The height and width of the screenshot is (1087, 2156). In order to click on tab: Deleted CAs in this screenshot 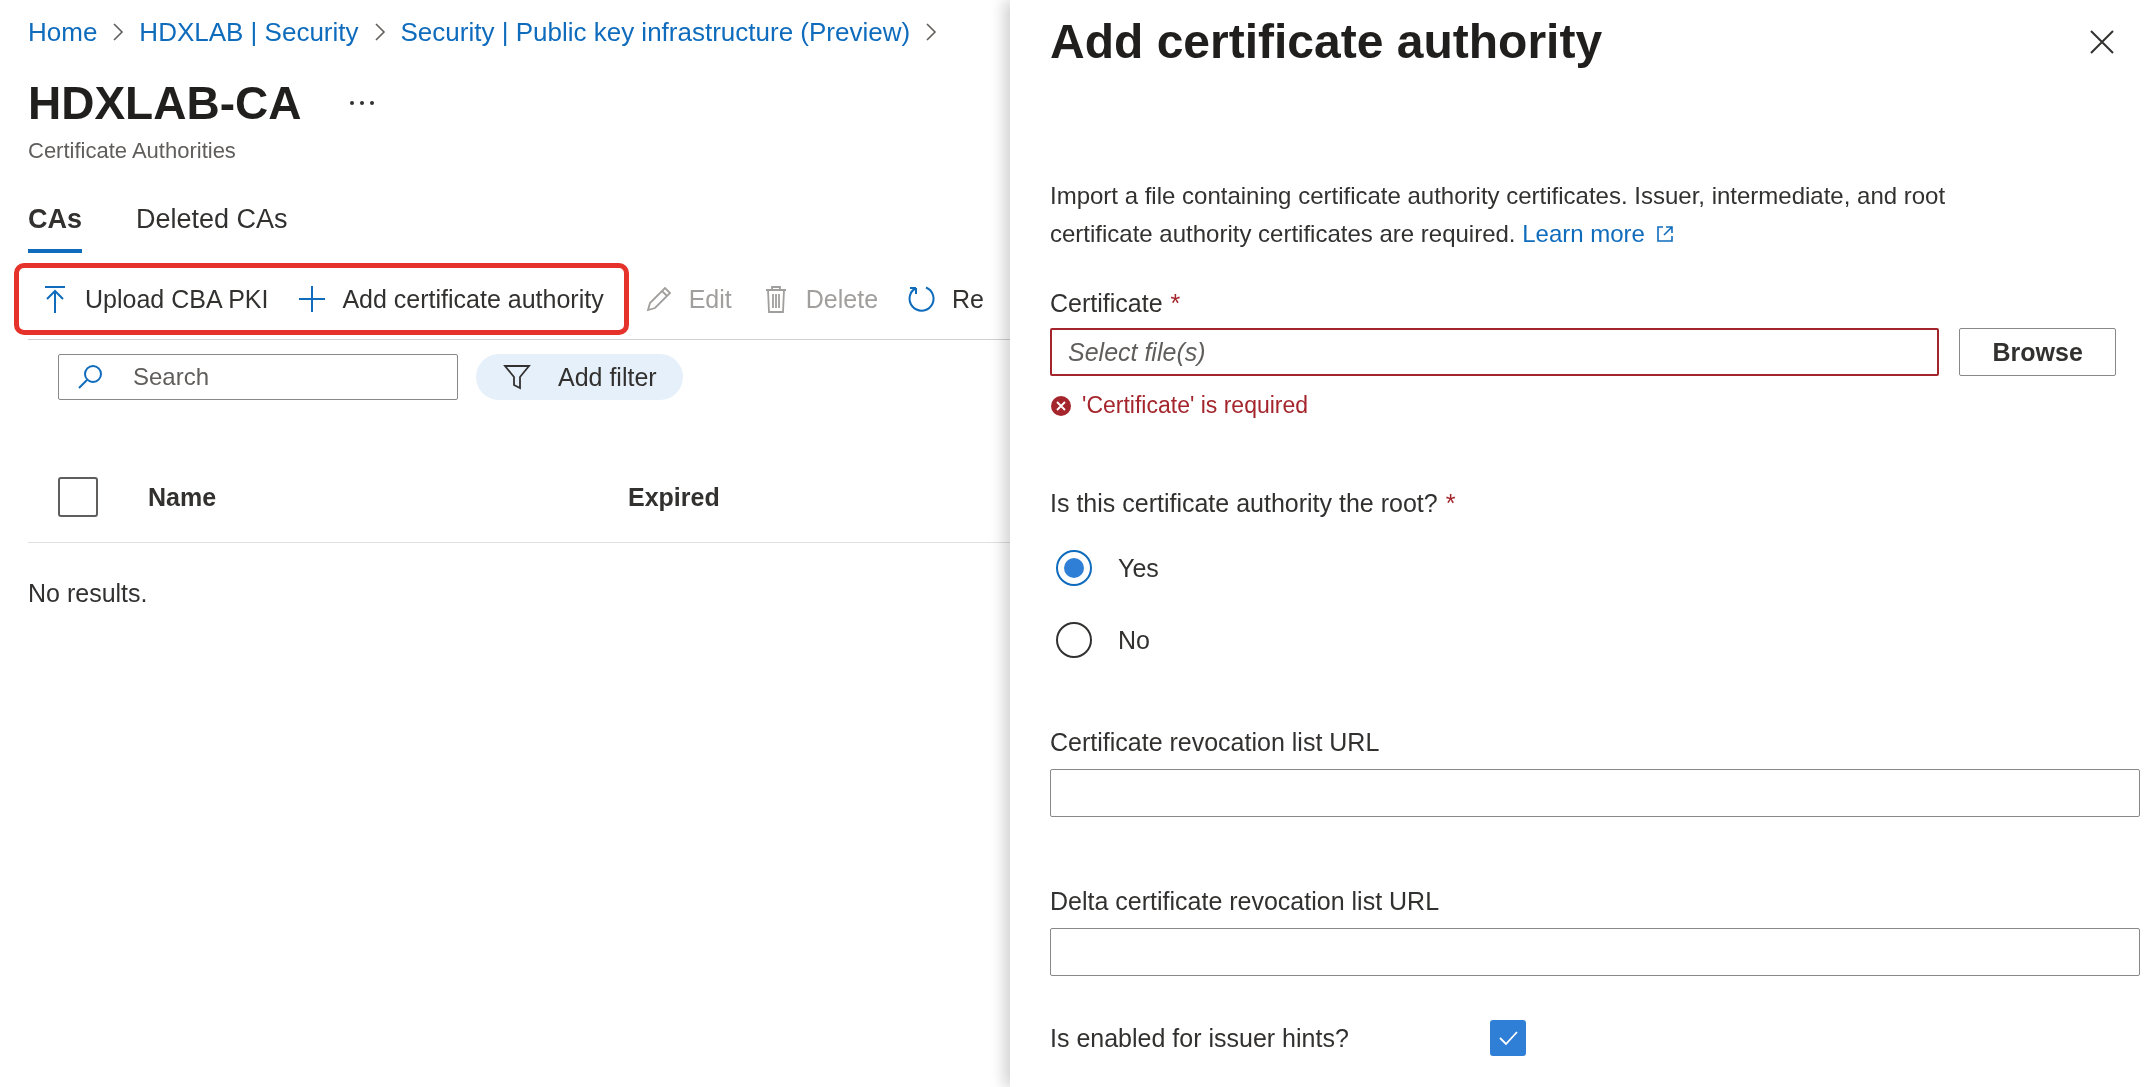, I will do `click(212, 226)`.